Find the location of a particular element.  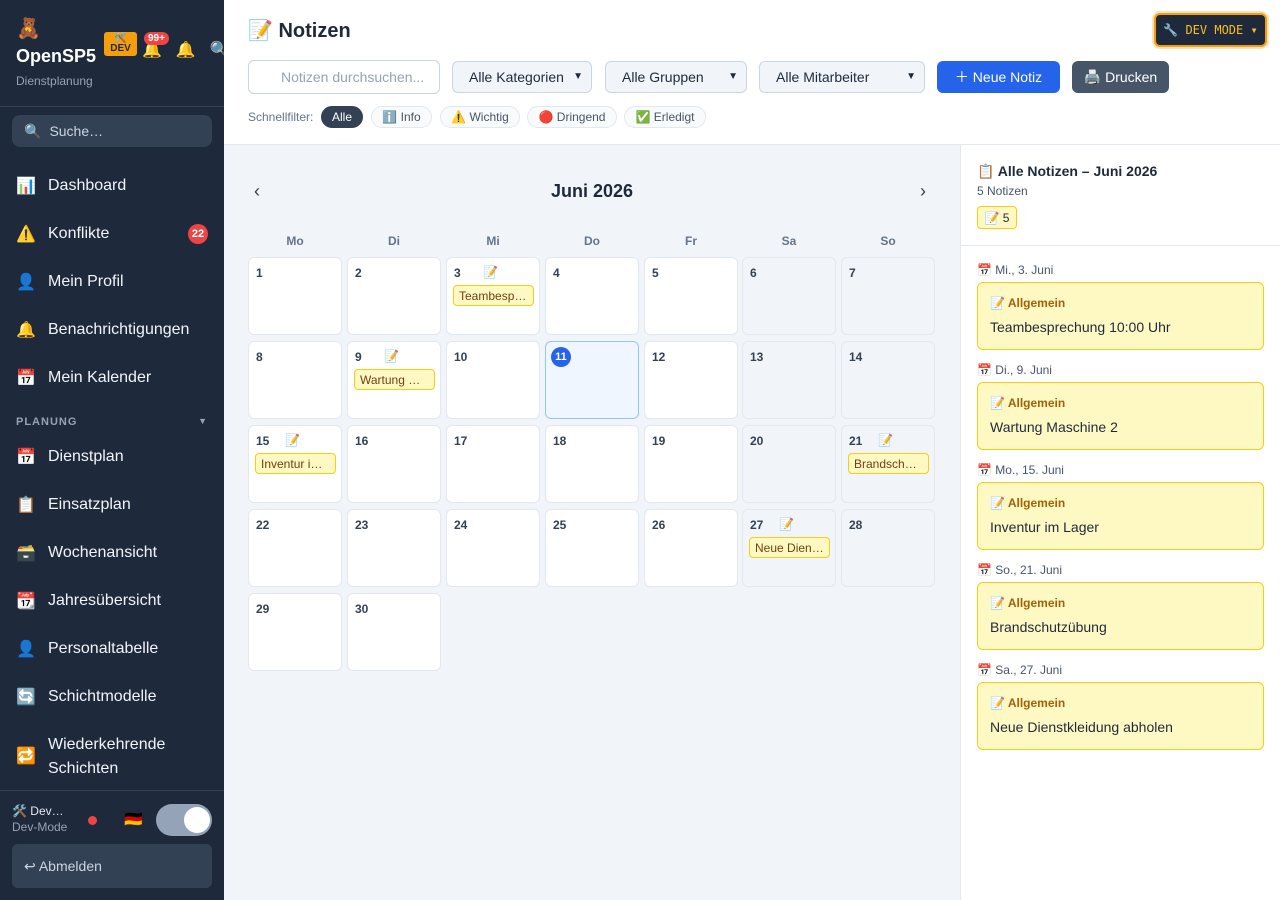

sidebar-item-label: Mein Profil is located at coordinates (86, 281).